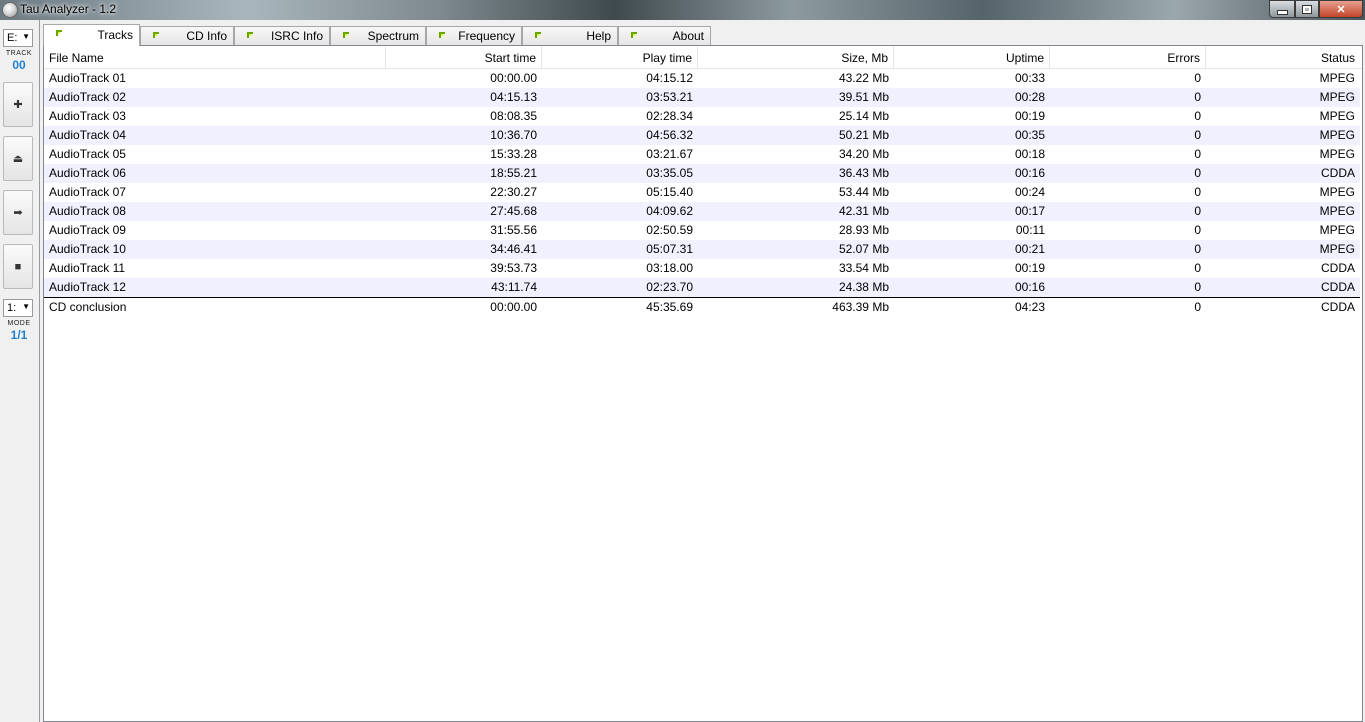 Image resolution: width=1365 pixels, height=722 pixels. Describe the element at coordinates (1029, 307) in the screenshot. I see `cell-uptime: 04:23` at that location.